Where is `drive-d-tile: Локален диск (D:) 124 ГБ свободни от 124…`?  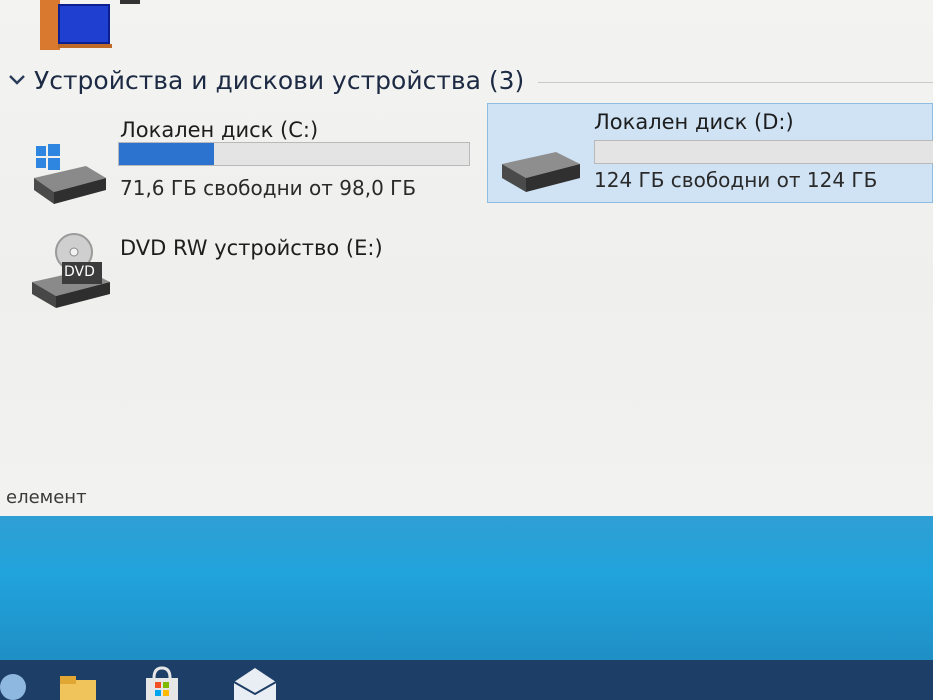
drive-d-tile: Локален диск (D:) 124 ГБ свободни от 124… is located at coordinates (710, 153).